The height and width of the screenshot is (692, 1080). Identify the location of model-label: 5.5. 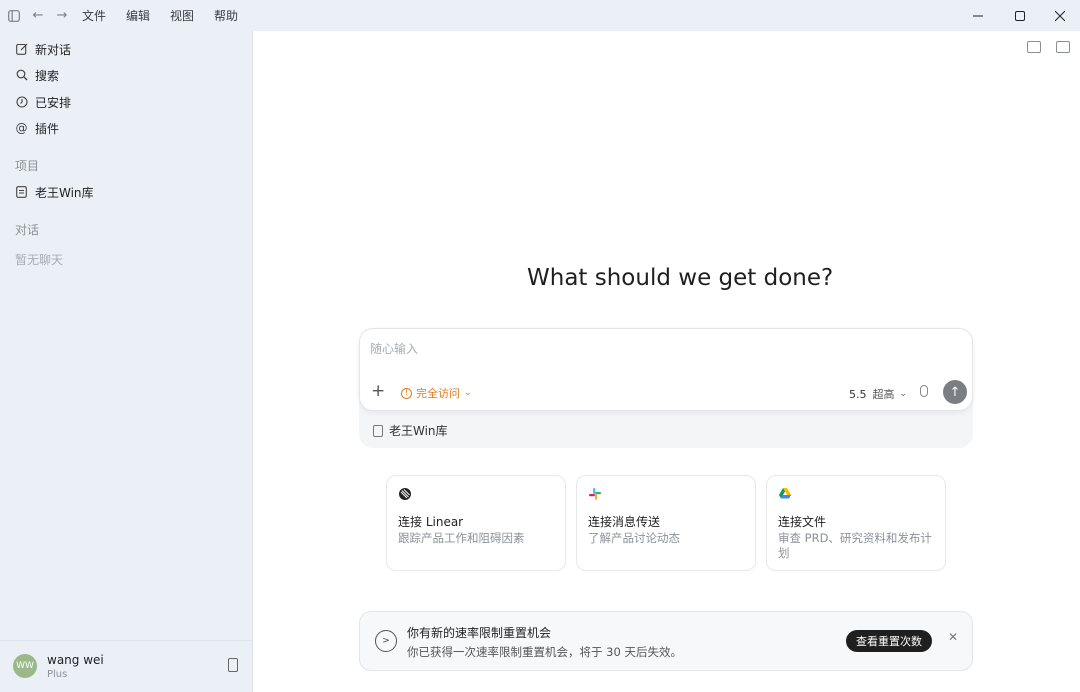
(858, 394).